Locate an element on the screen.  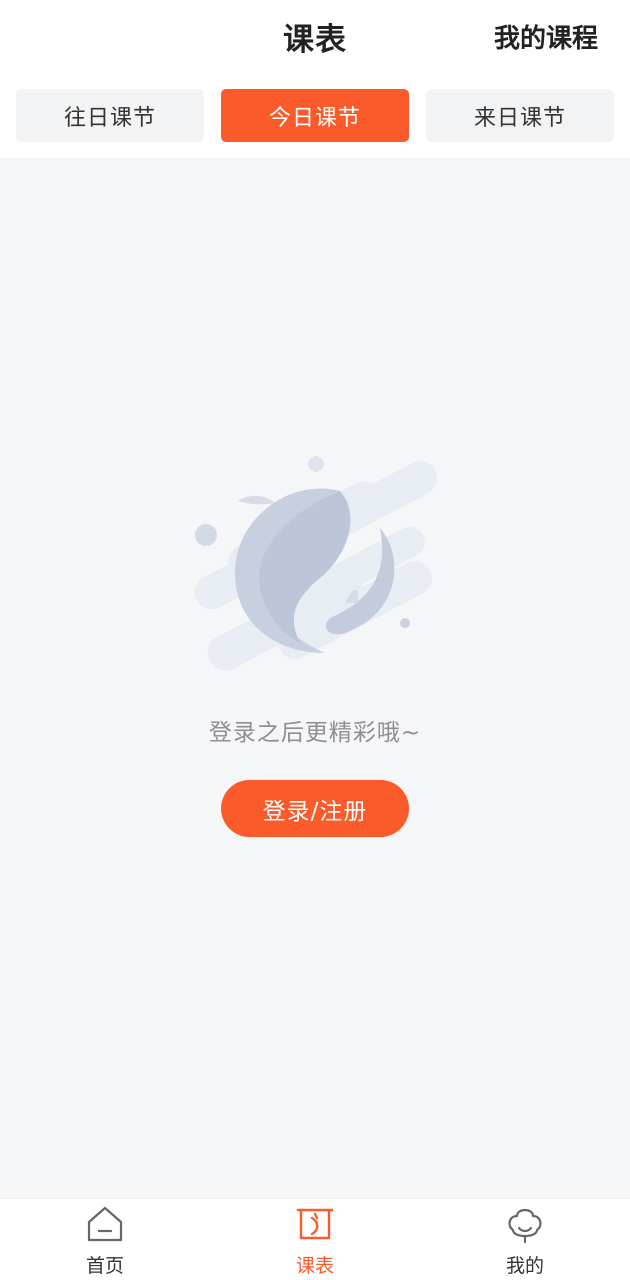
nav-item-schedule: 课表 is located at coordinates (315, 1239).